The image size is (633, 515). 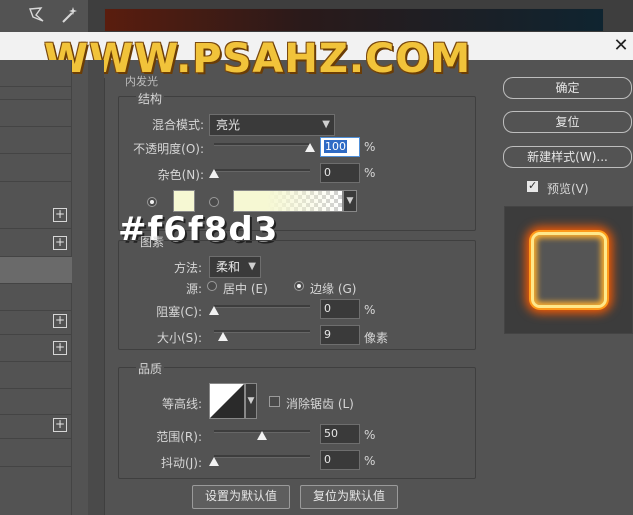 I want to click on source-label: 源:, so click(x=193, y=289).